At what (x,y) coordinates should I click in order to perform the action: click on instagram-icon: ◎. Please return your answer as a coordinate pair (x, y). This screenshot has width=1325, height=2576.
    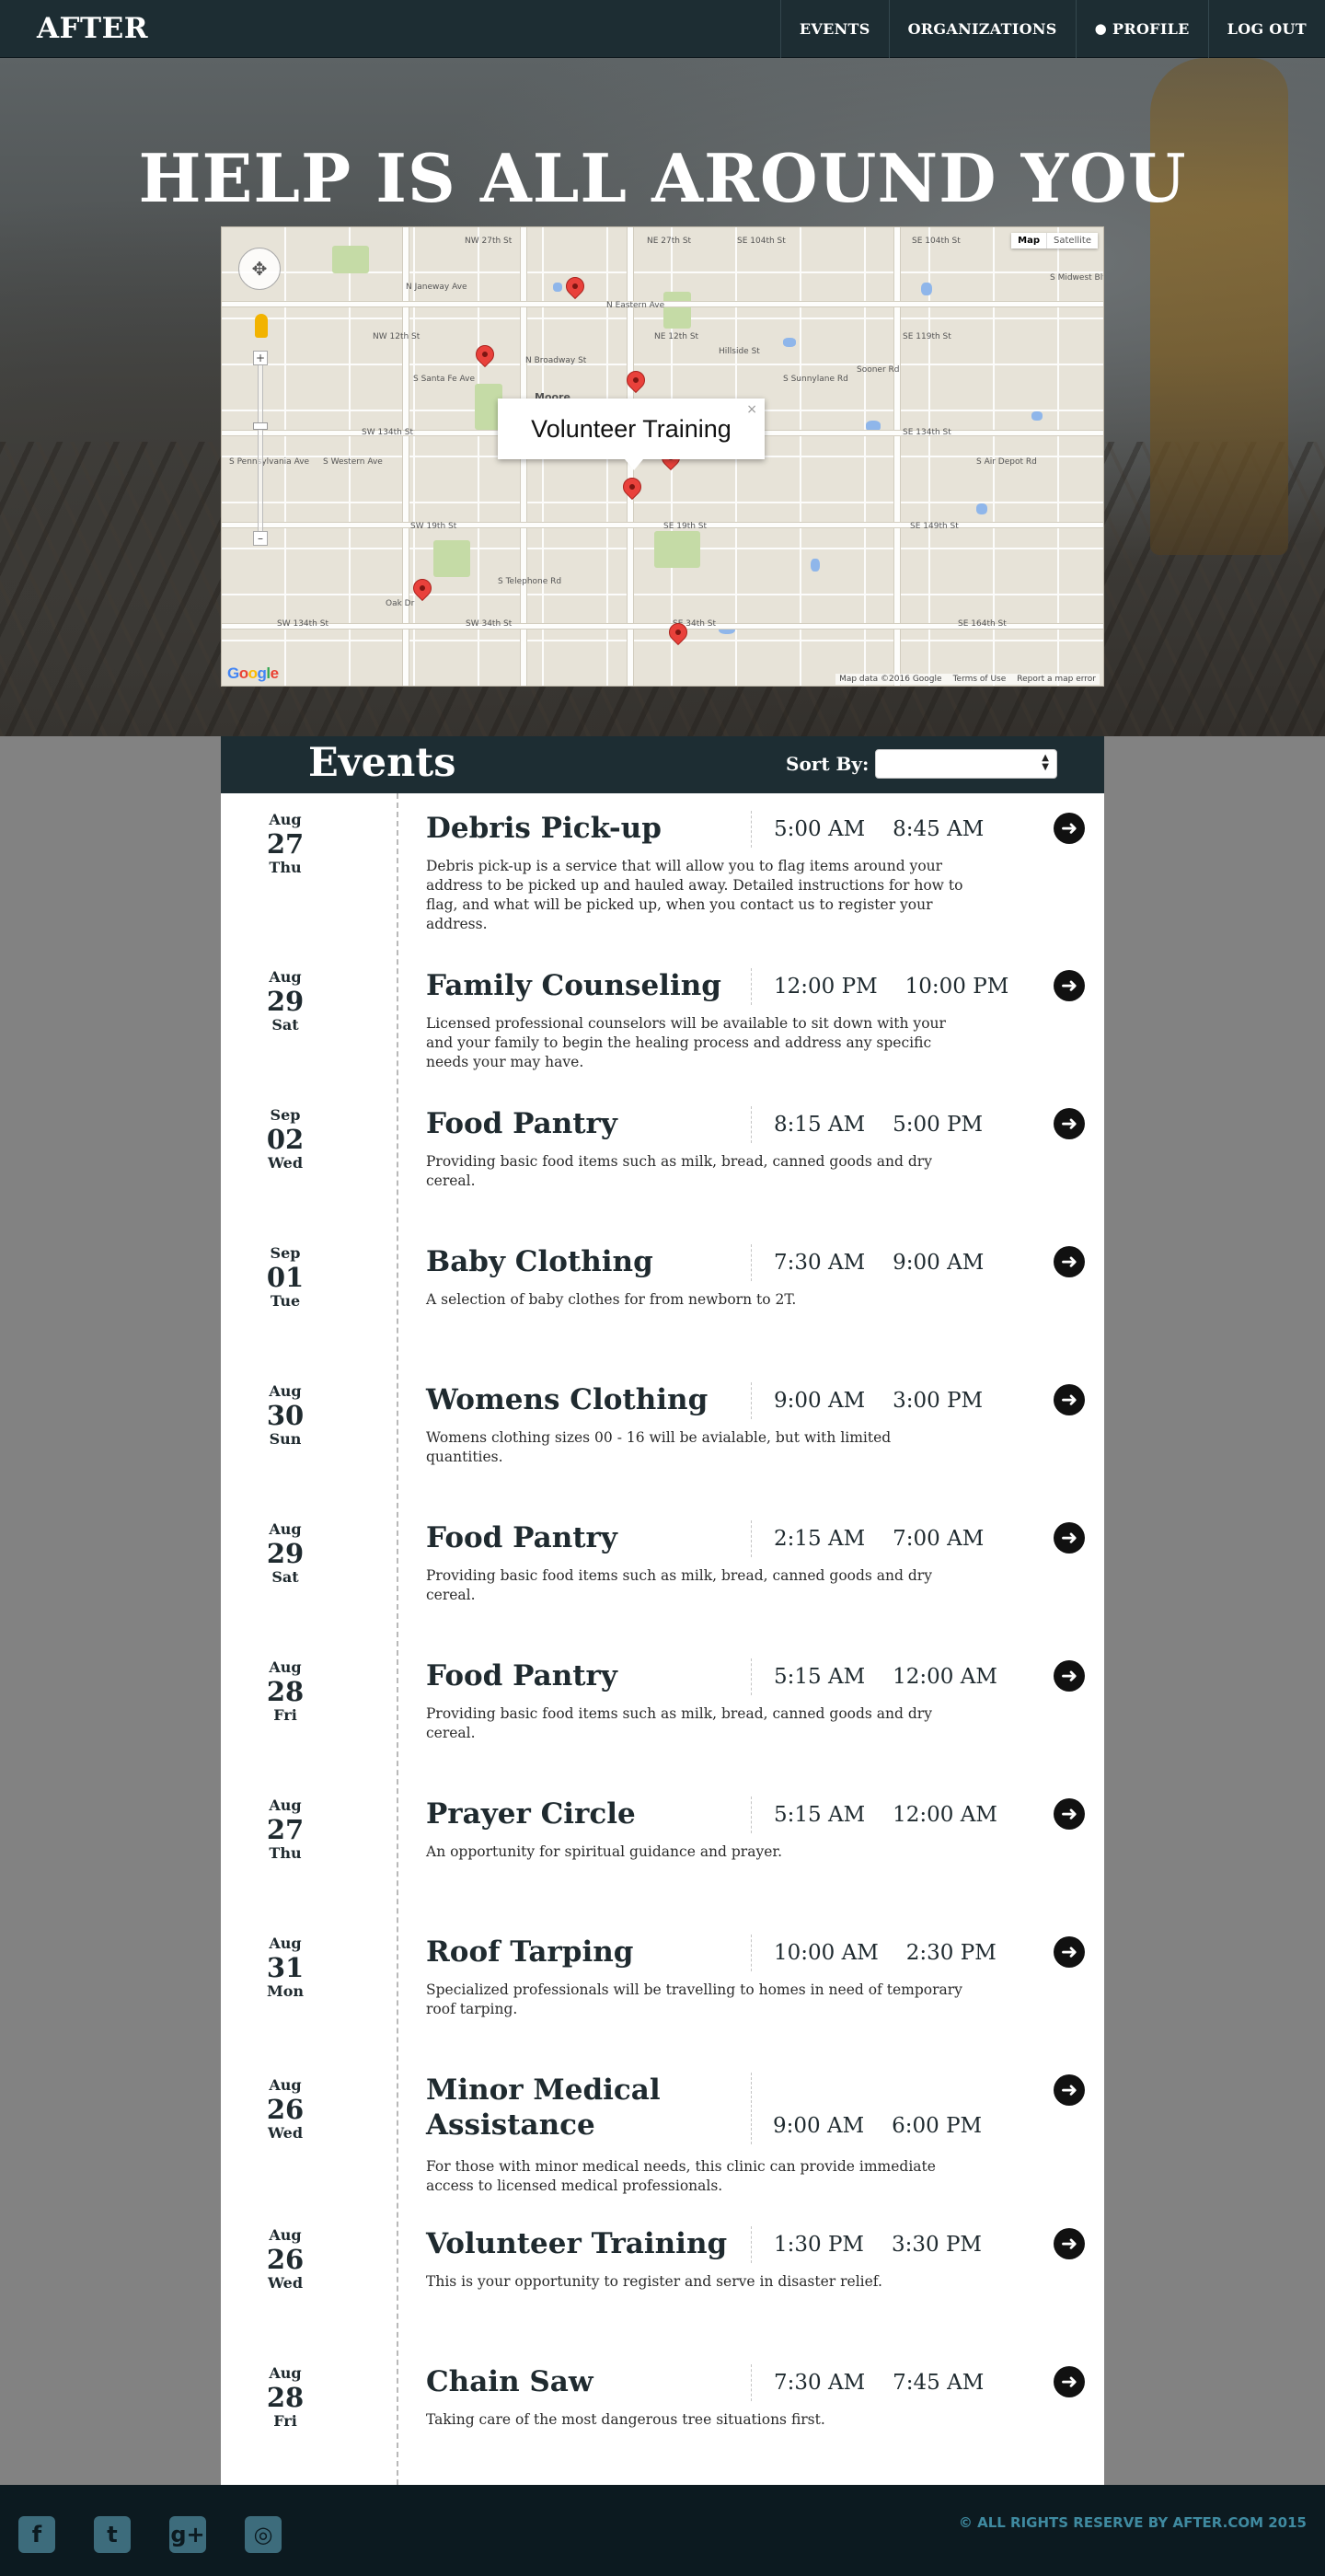
    Looking at the image, I should click on (263, 2535).